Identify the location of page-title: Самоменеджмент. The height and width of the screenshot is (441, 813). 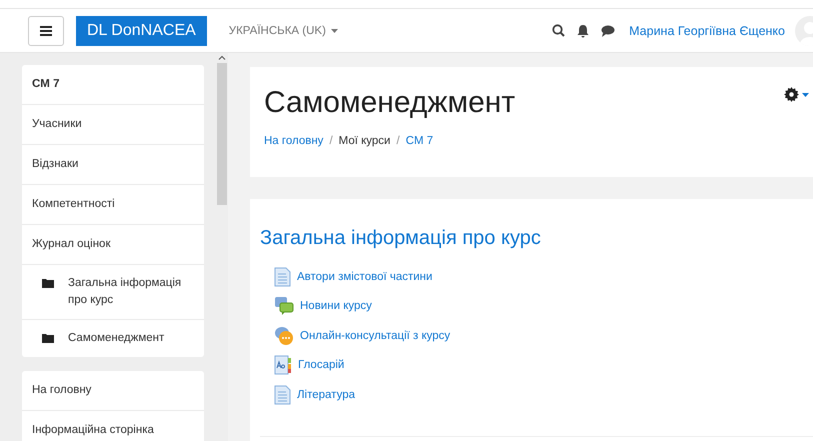
(390, 103).